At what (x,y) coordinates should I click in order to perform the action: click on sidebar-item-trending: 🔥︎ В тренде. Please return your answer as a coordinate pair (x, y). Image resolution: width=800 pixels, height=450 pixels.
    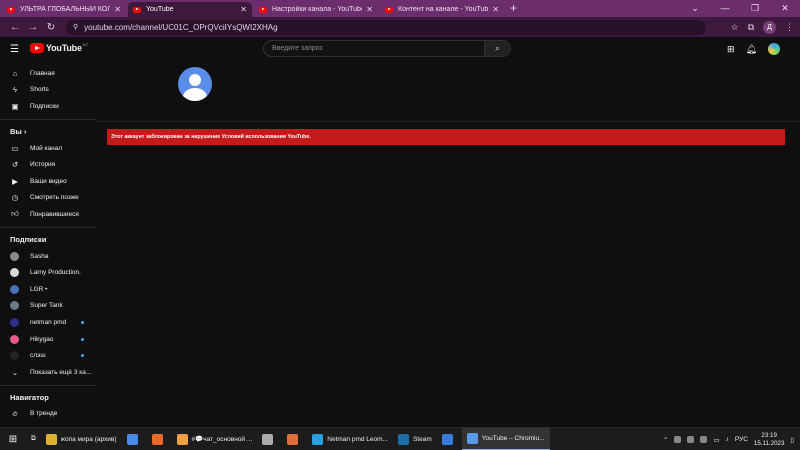
    Looking at the image, I should click on (48, 414).